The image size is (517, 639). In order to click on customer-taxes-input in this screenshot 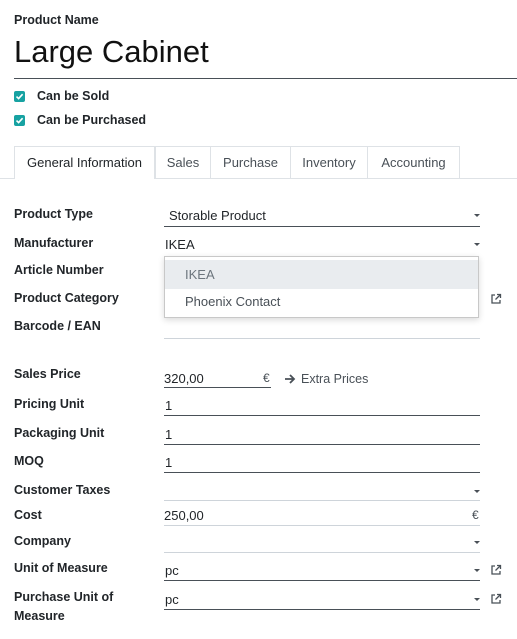, I will do `click(322, 500)`.